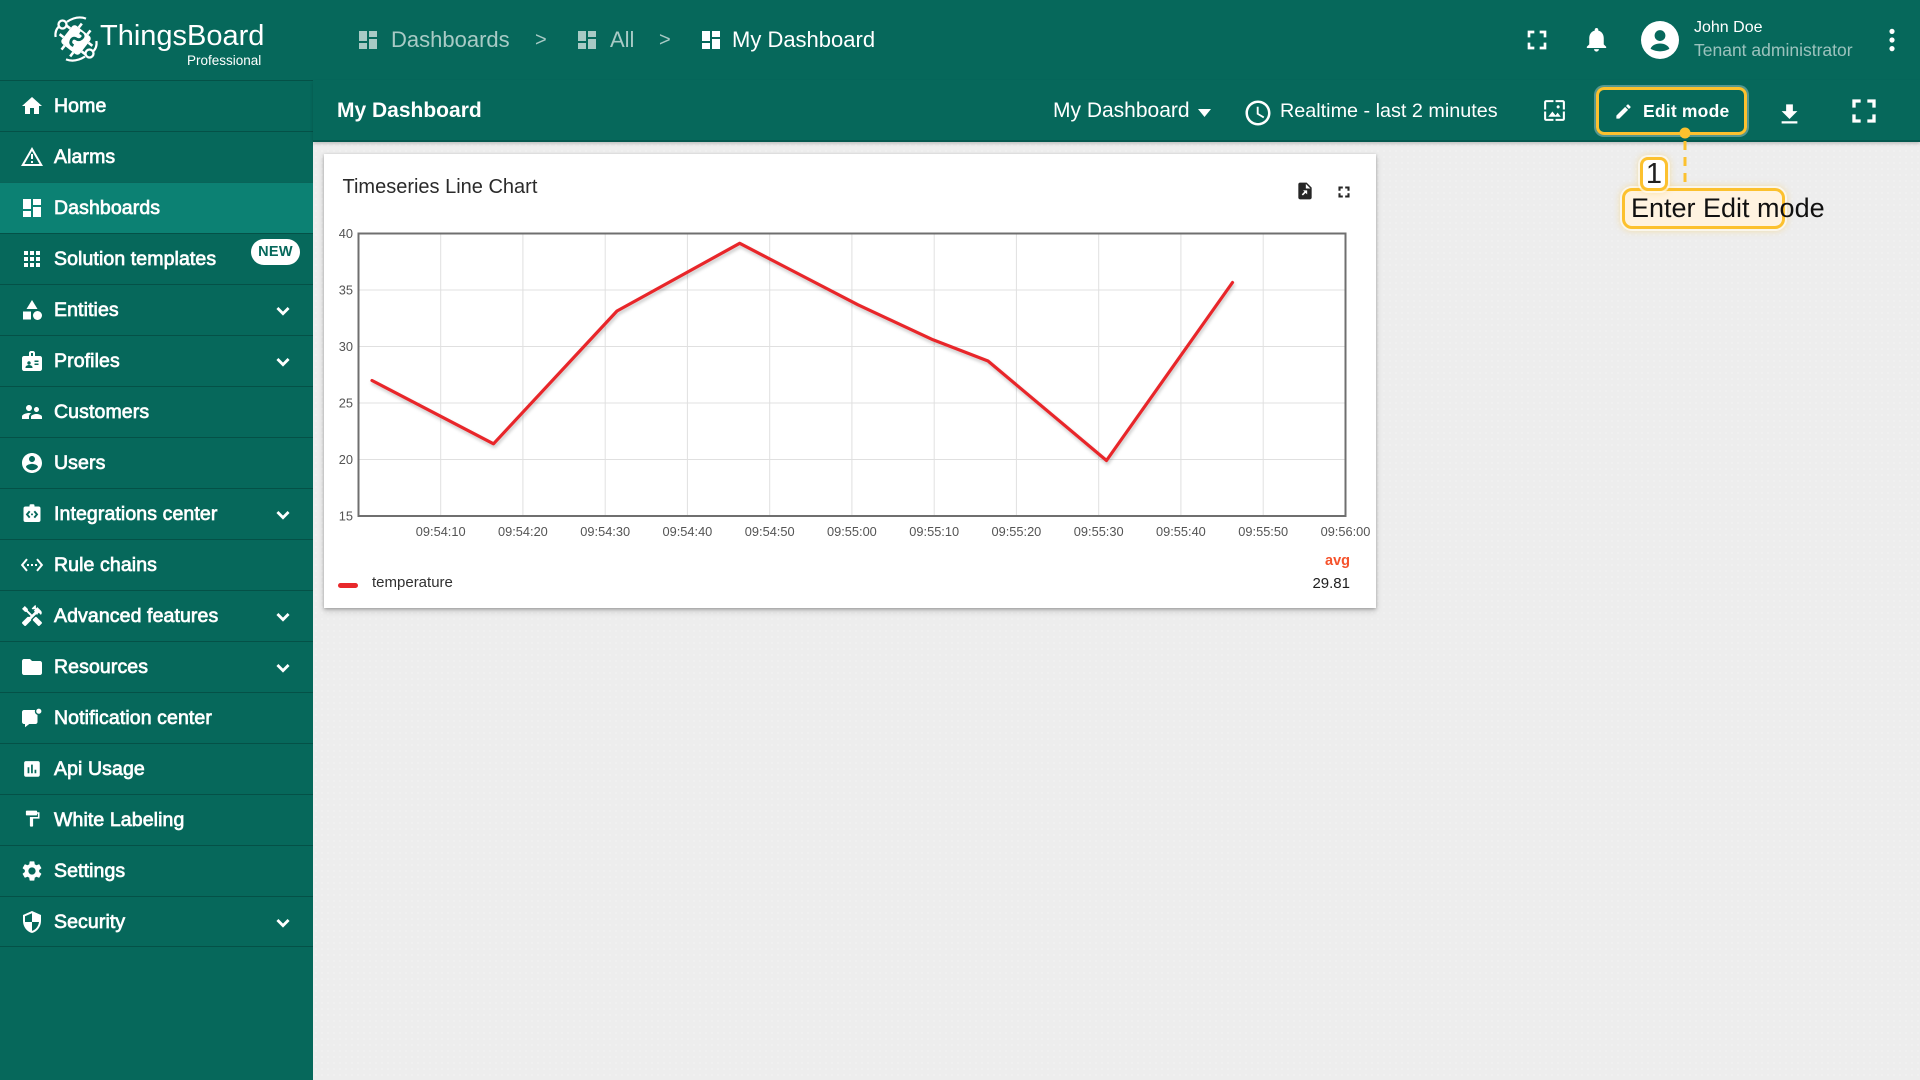 This screenshot has width=1920, height=1080. Describe the element at coordinates (934, 531) in the screenshot. I see `svg-text: 09:55:10` at that location.